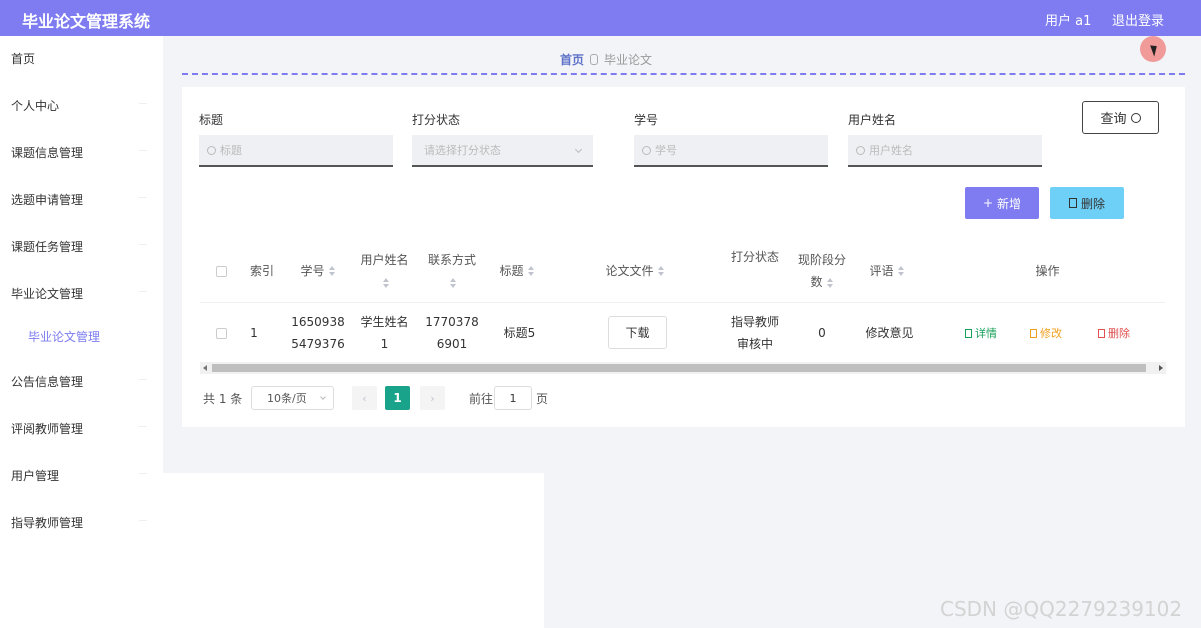  I want to click on col-comment: 评语, so click(887, 271).